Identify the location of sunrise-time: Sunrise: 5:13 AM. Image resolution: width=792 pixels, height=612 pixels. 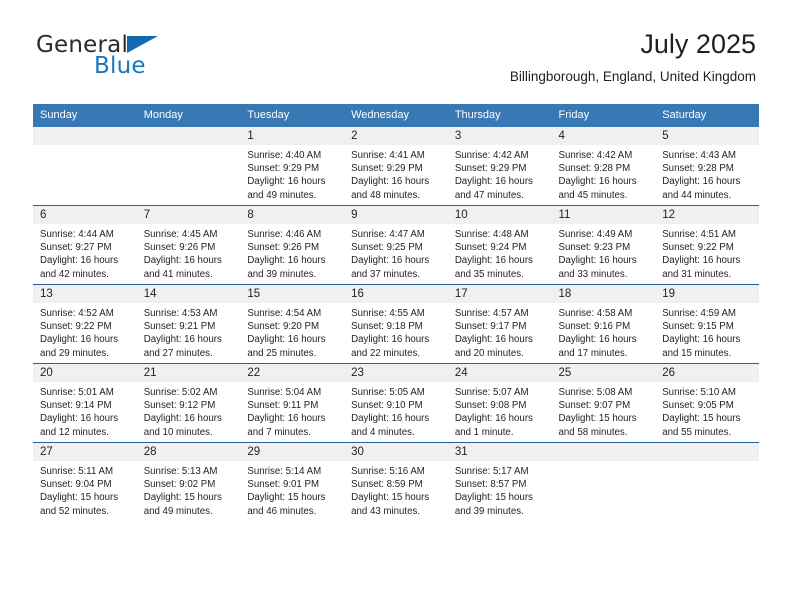
(180, 471).